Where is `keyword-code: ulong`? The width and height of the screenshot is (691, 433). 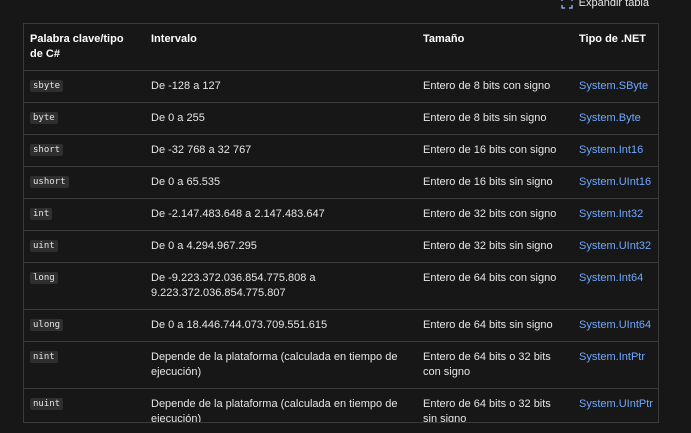 keyword-code: ulong is located at coordinates (47, 325).